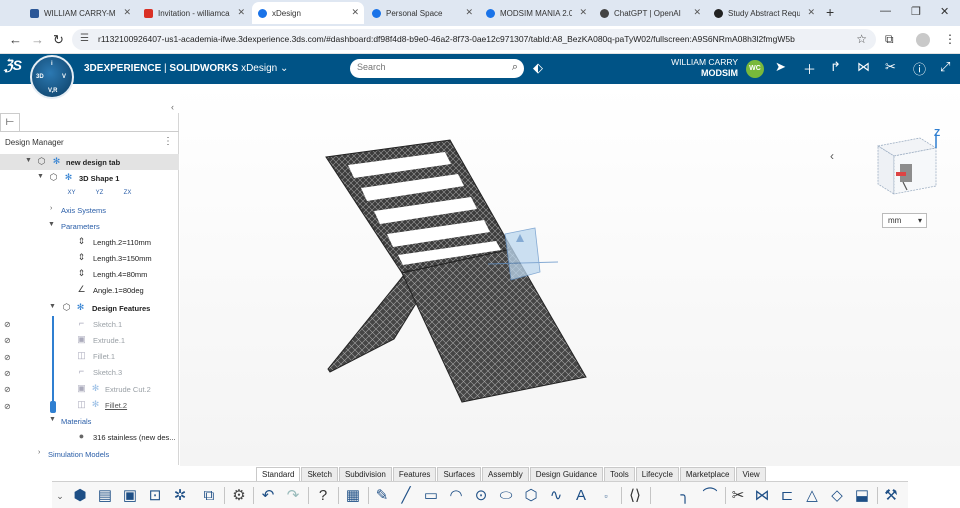 Image resolution: width=960 pixels, height=508 pixels. Describe the element at coordinates (99, 193) in the screenshot. I see `yz-plane-icon: YZ` at that location.